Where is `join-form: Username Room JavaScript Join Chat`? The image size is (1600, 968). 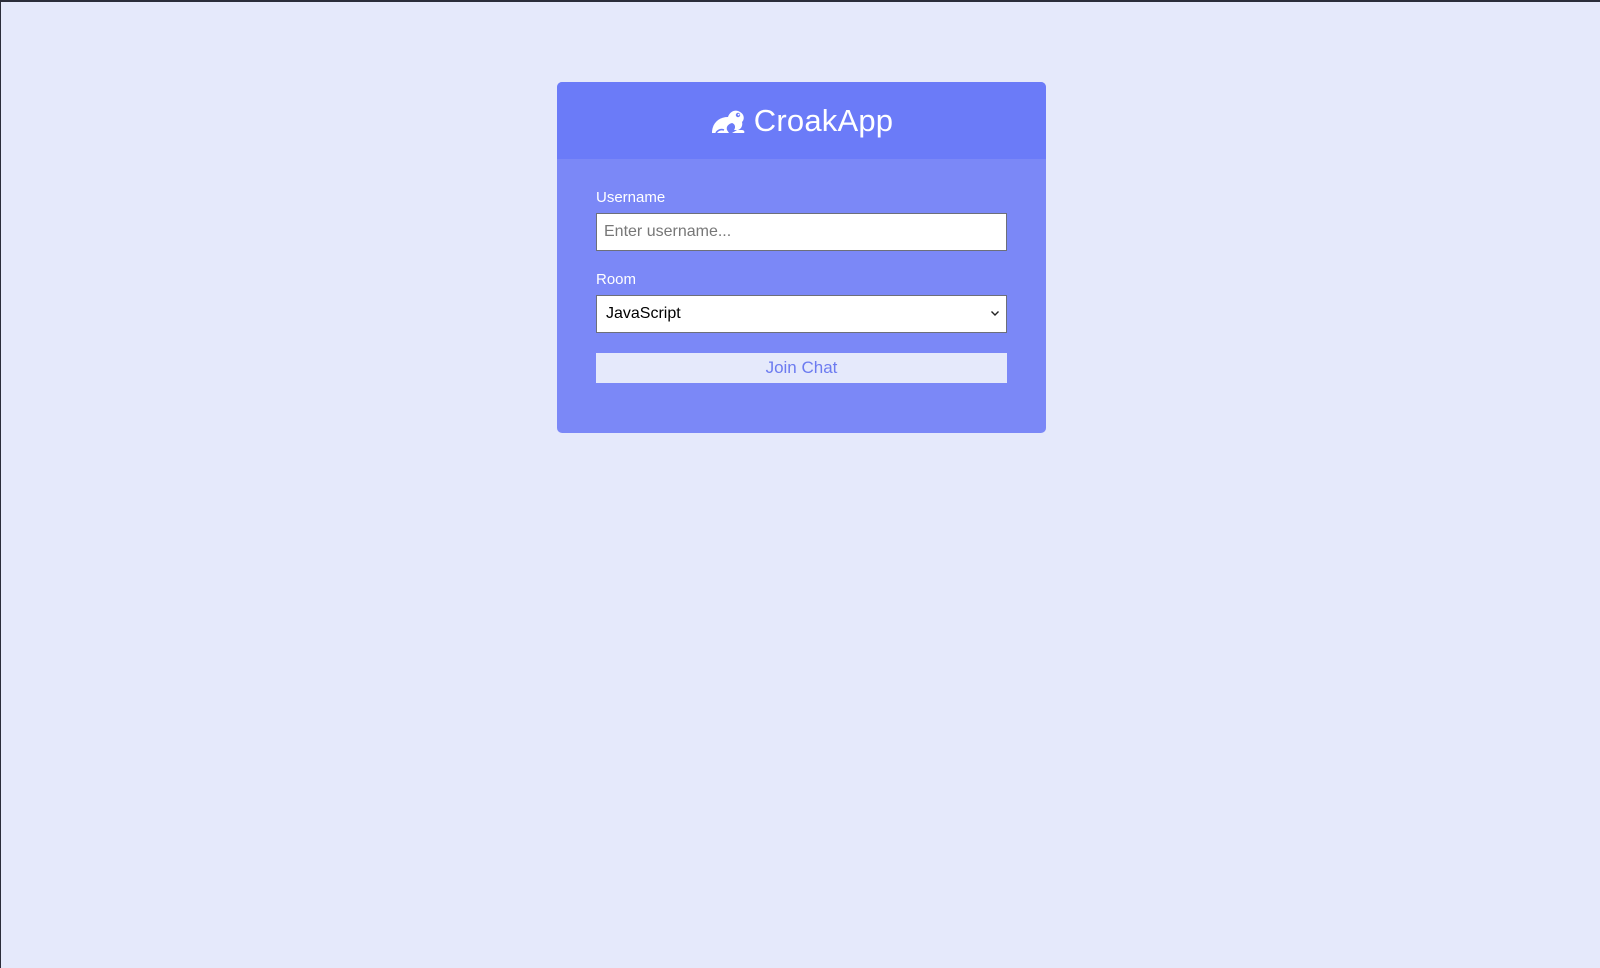 join-form: Username Room JavaScript Join Chat is located at coordinates (801, 271).